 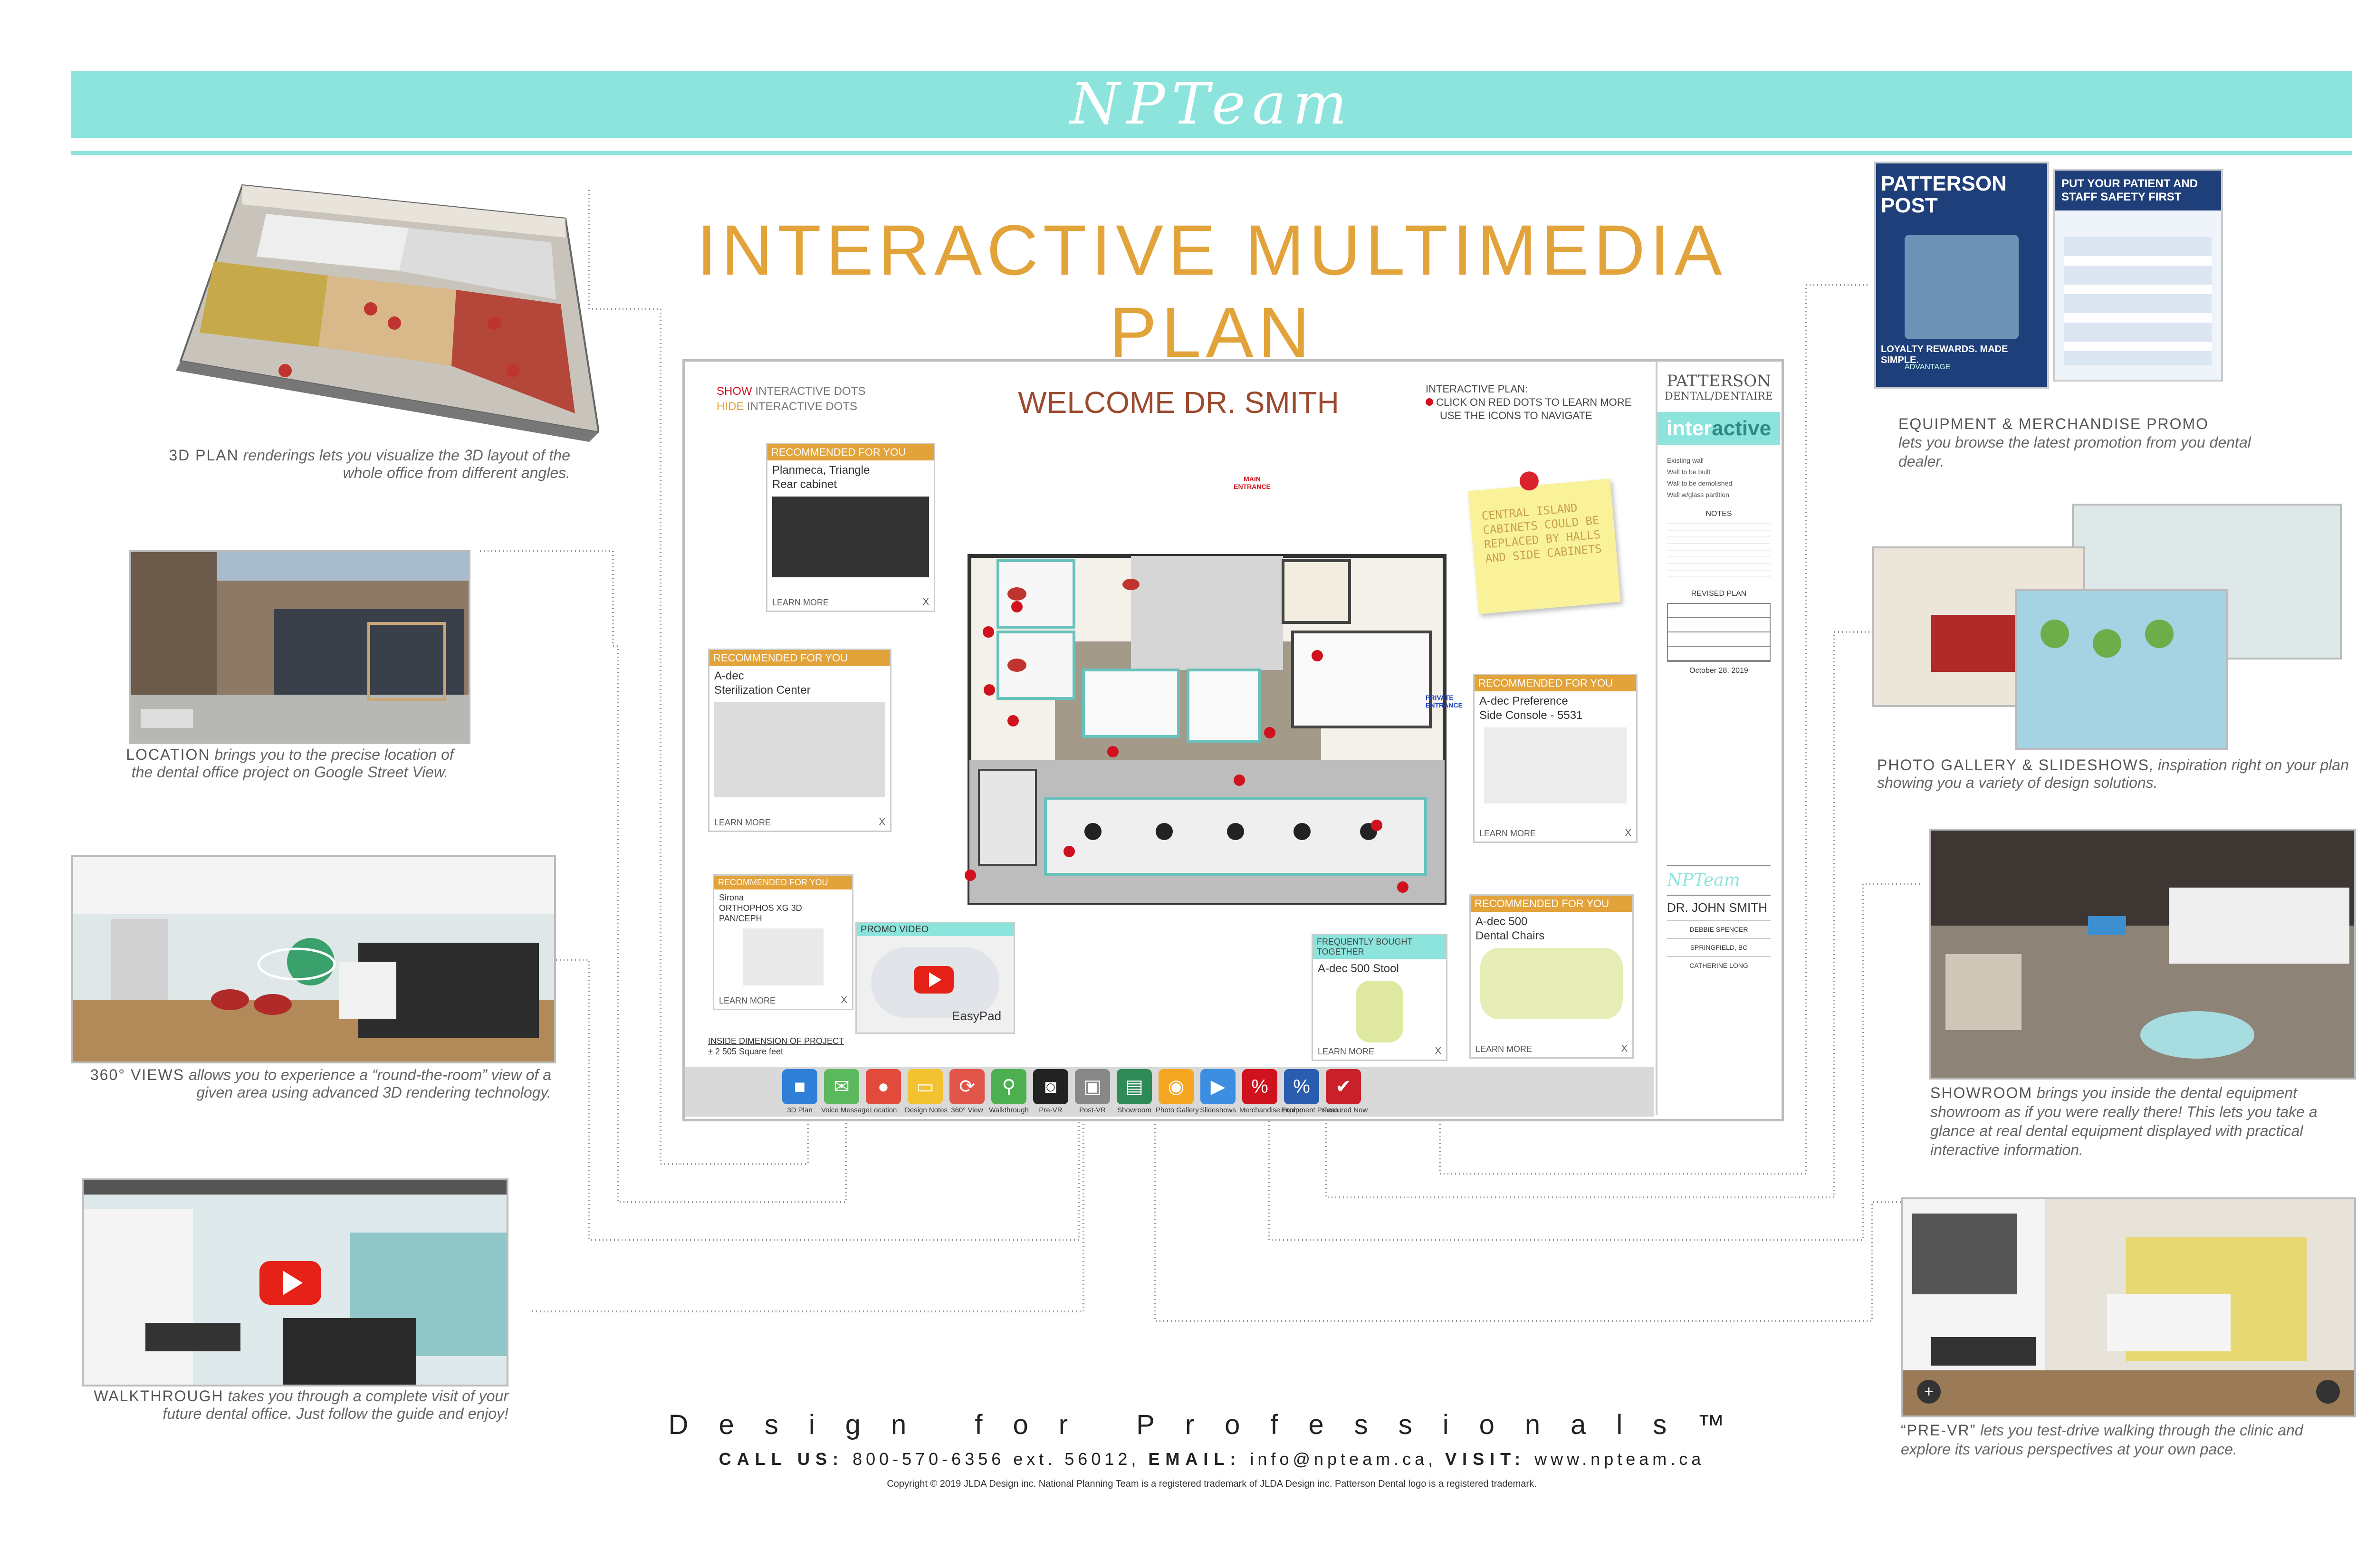 What do you see at coordinates (799, 1091) in the screenshot?
I see `toolbar-button-3d-plan: ■ 3D Plan` at bounding box center [799, 1091].